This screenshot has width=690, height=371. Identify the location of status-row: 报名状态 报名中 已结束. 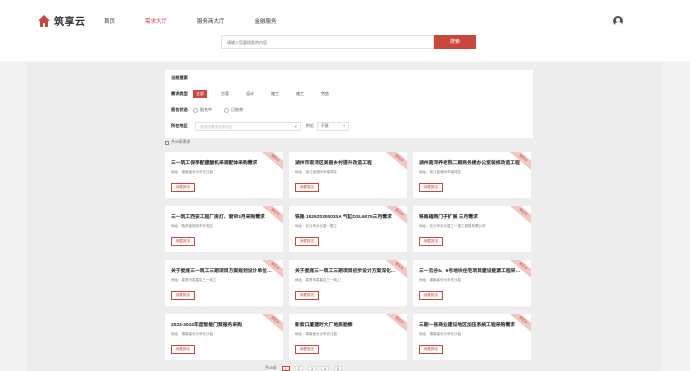
(213, 110).